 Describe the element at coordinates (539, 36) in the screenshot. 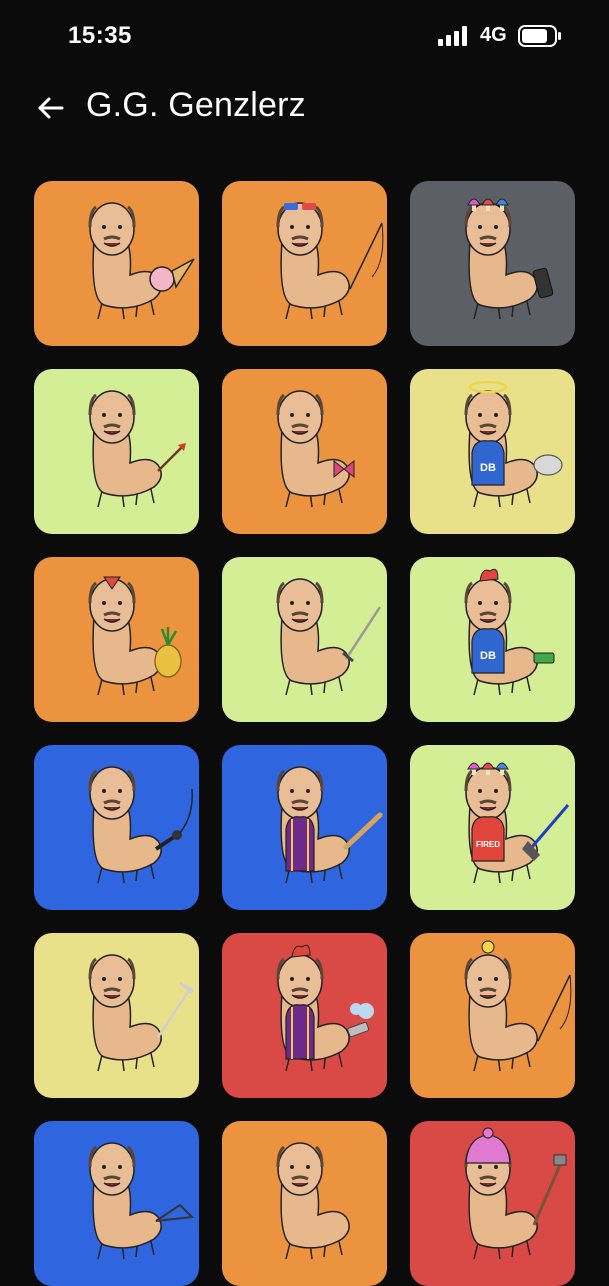

I see `battery-icon` at that location.